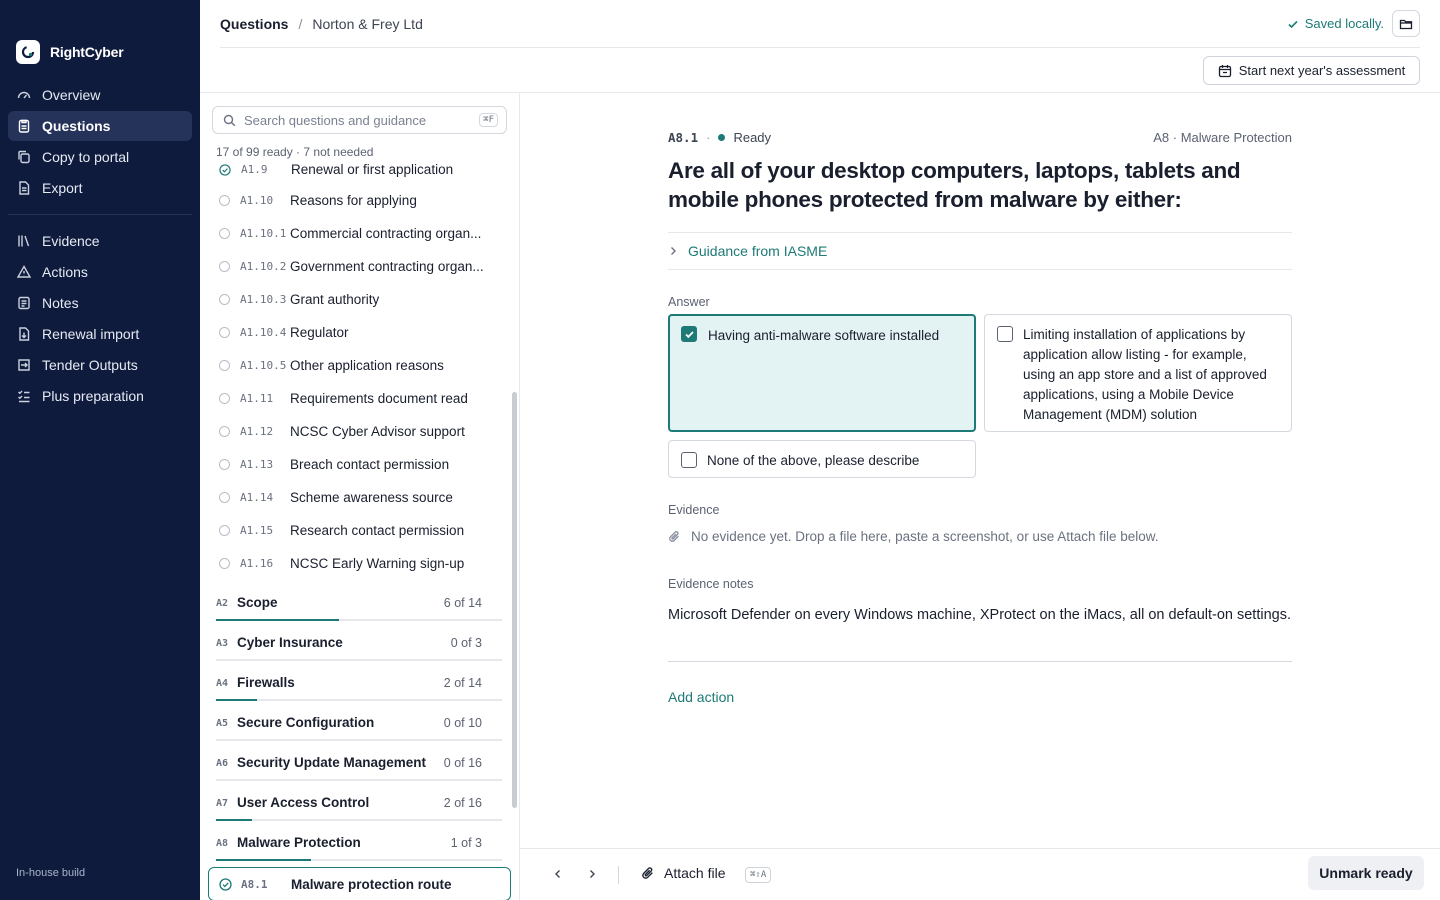 The height and width of the screenshot is (900, 1440). What do you see at coordinates (222, 763) in the screenshot?
I see `section-id: A6` at bounding box center [222, 763].